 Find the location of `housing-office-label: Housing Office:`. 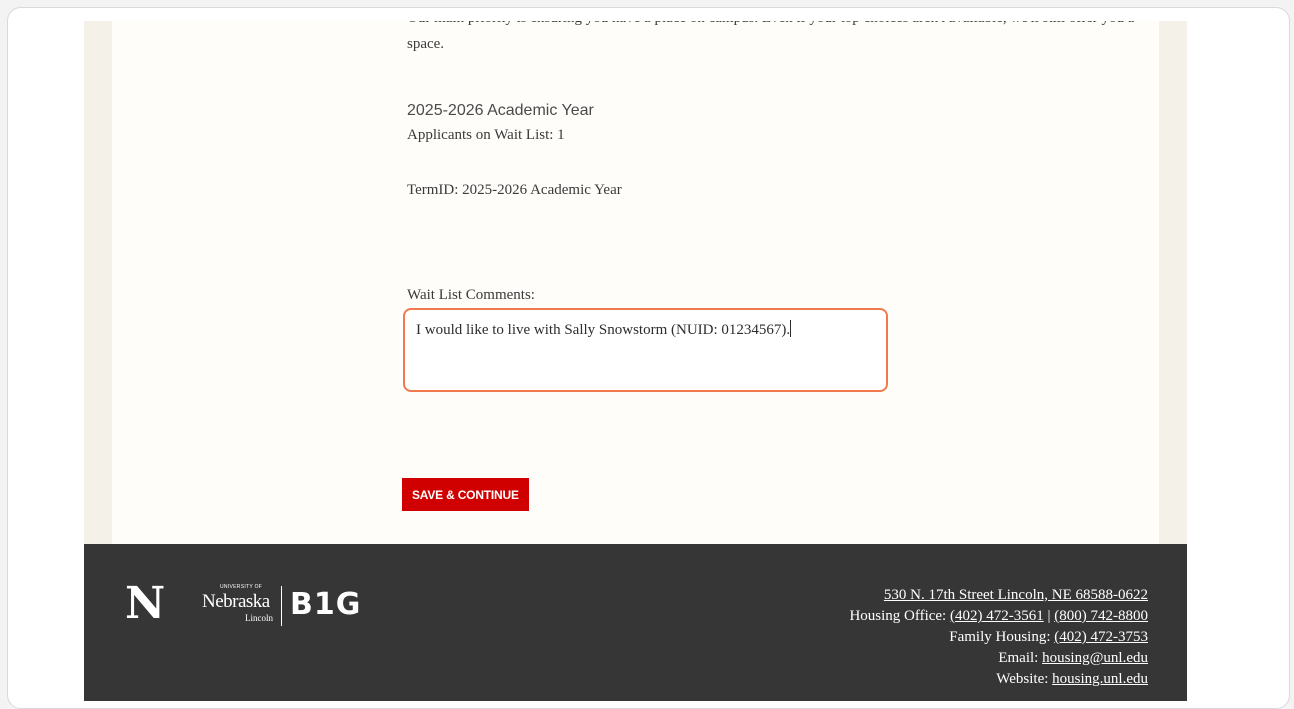

housing-office-label: Housing Office: is located at coordinates (899, 616).